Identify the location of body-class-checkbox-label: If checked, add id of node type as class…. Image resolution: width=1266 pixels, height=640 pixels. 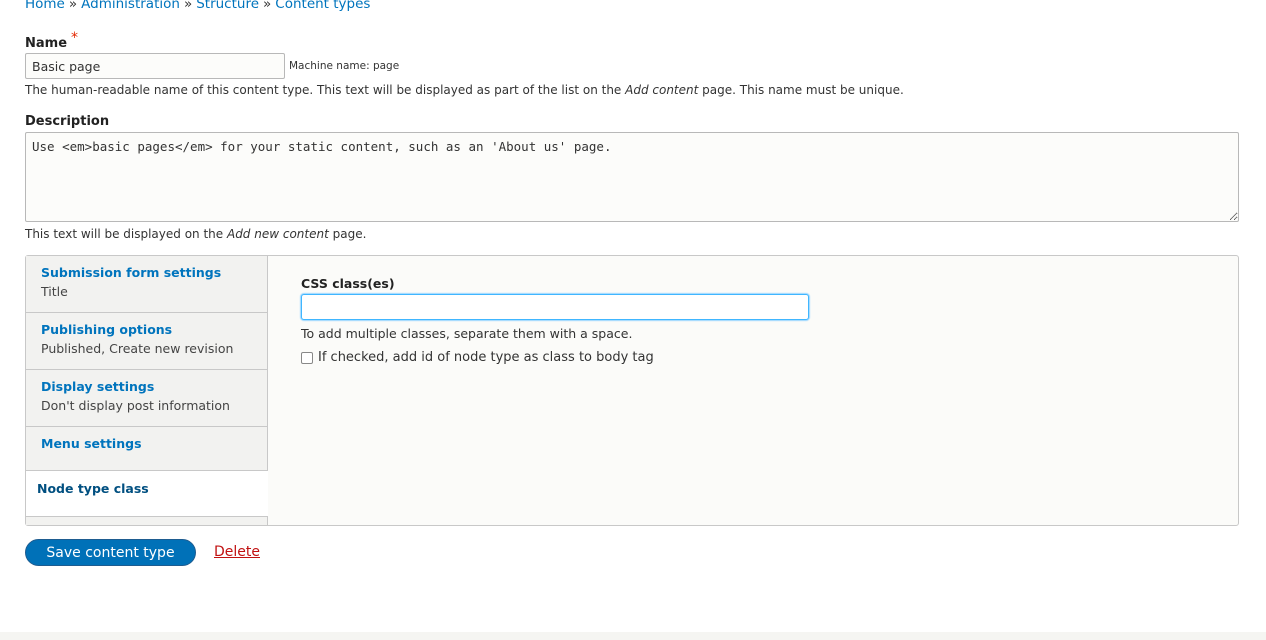
(486, 357).